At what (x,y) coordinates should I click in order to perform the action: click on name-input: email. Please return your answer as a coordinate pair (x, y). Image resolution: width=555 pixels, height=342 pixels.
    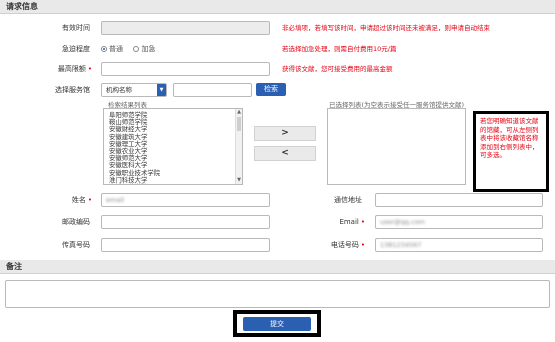
    Looking at the image, I should click on (185, 200).